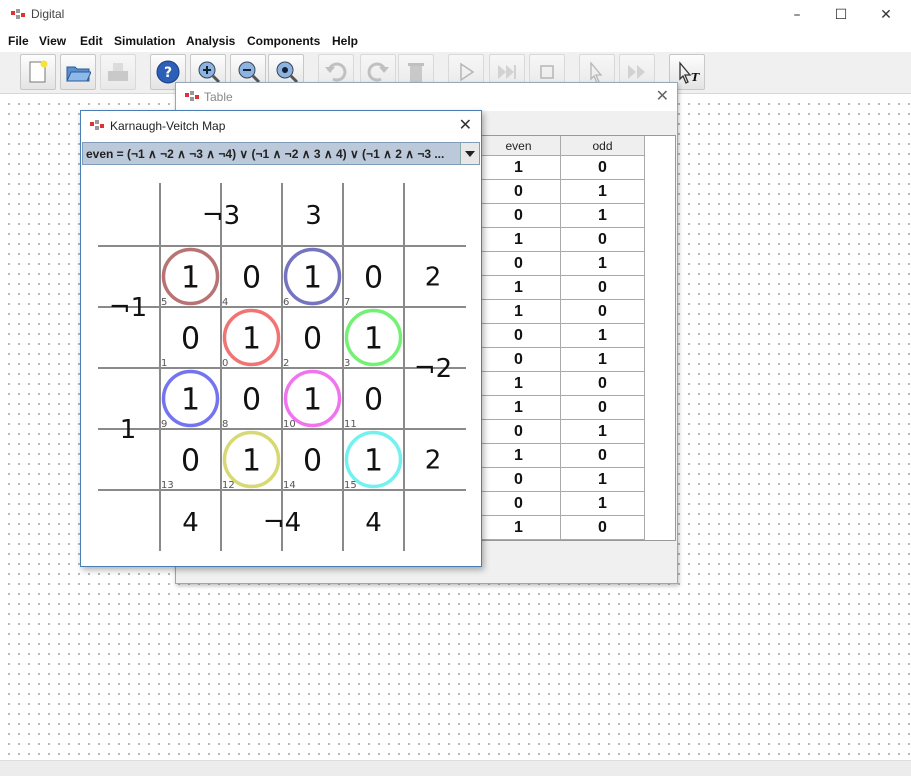  What do you see at coordinates (18, 41) in the screenshot?
I see `menu-file: File` at bounding box center [18, 41].